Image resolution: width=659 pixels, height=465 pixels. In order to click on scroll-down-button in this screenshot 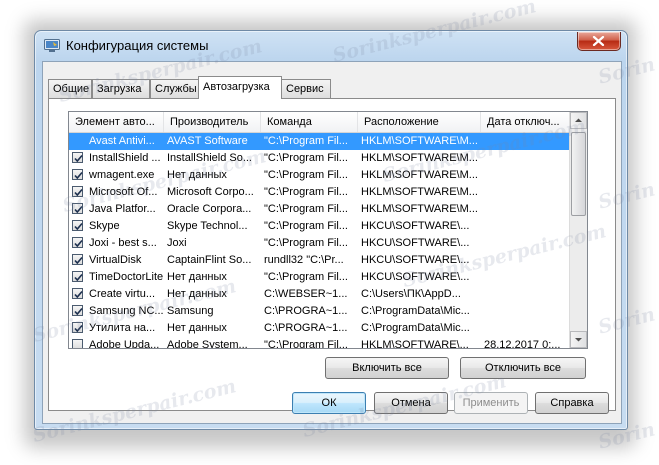, I will do `click(578, 339)`.